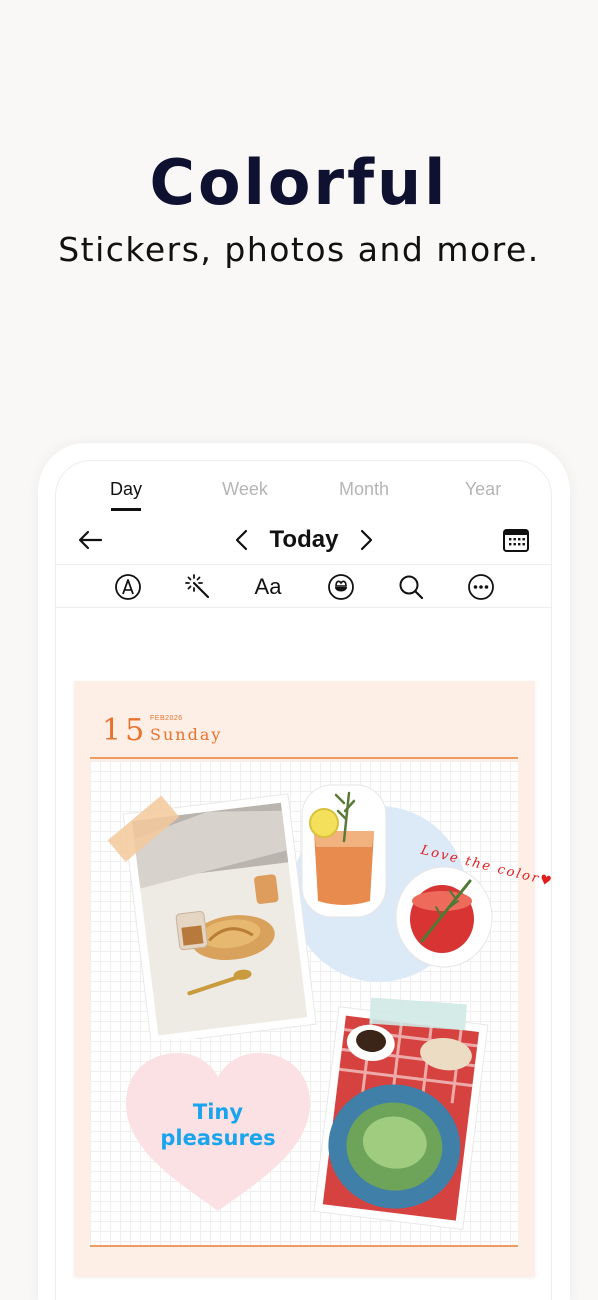 This screenshot has height=1300, width=598. I want to click on chevron-right-icon, so click(366, 540).